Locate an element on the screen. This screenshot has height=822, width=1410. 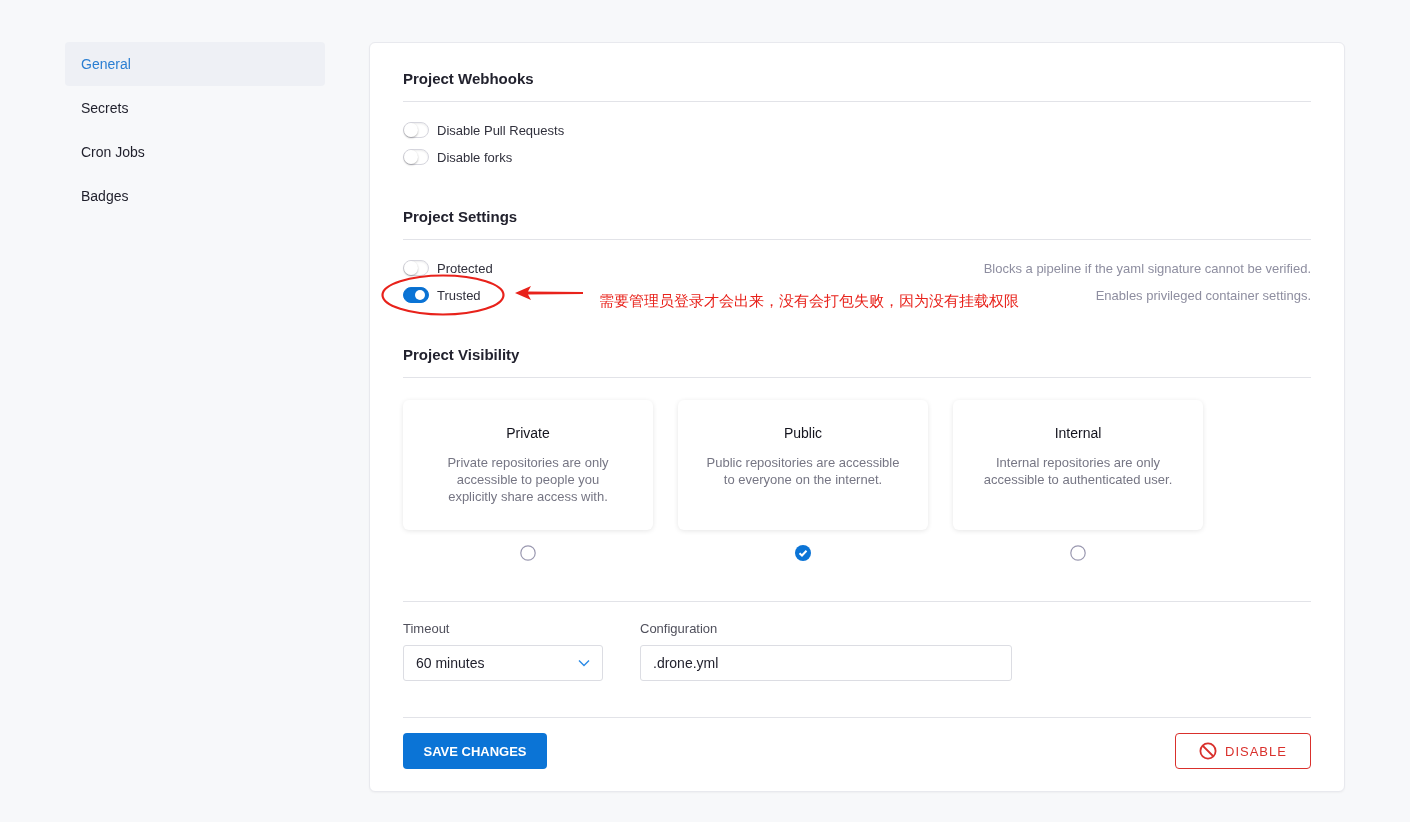
field-label: Configuration is located at coordinates (679, 628).